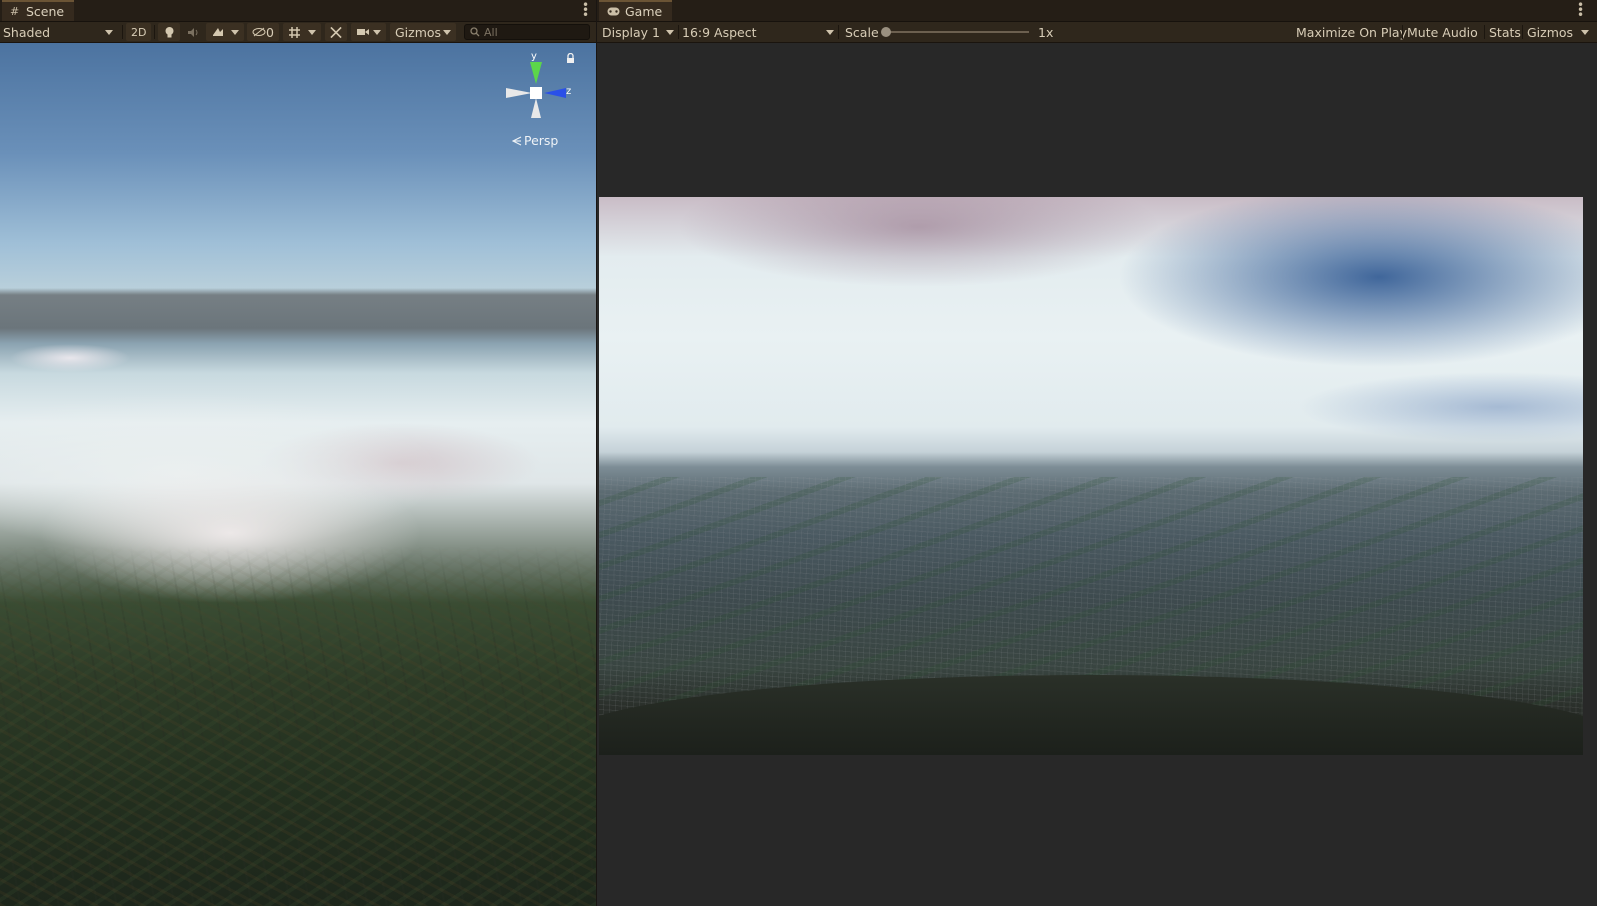  I want to click on aspect-label: 16:9 Aspect, so click(719, 32).